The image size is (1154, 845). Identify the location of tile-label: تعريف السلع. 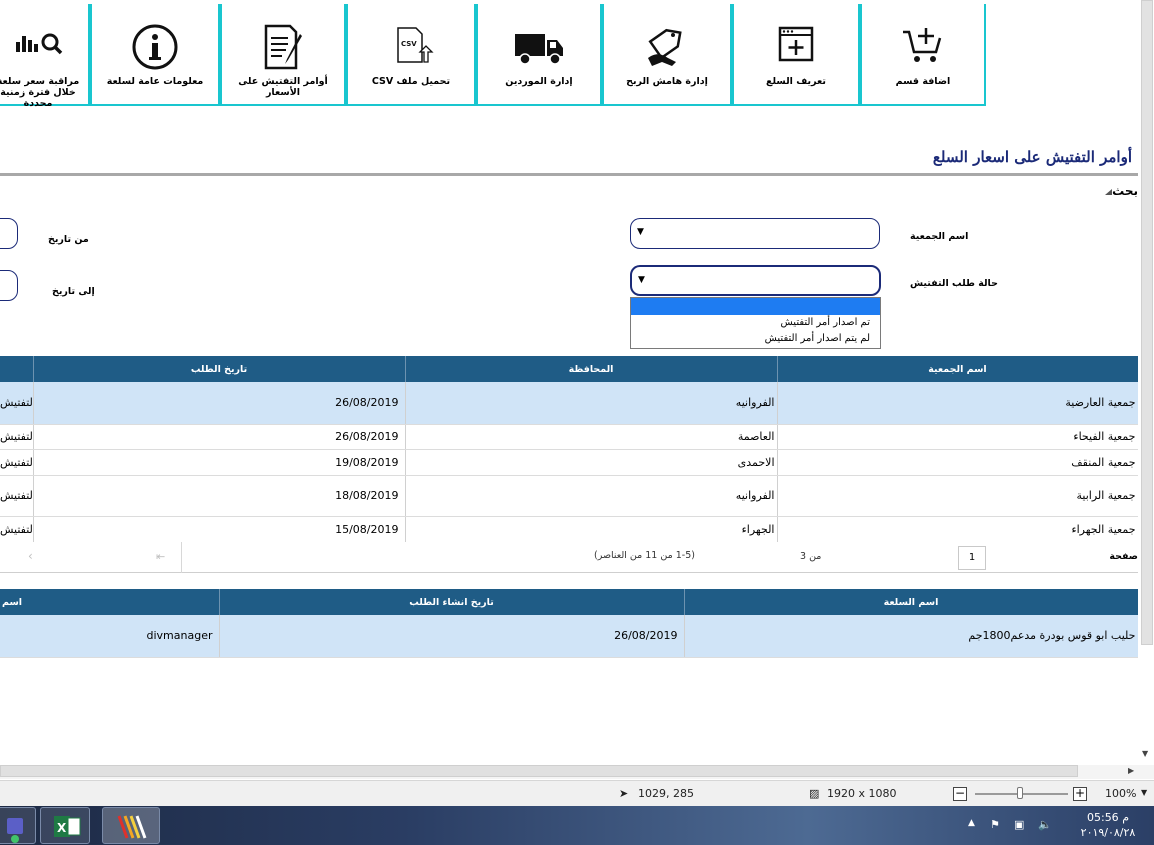
(796, 81).